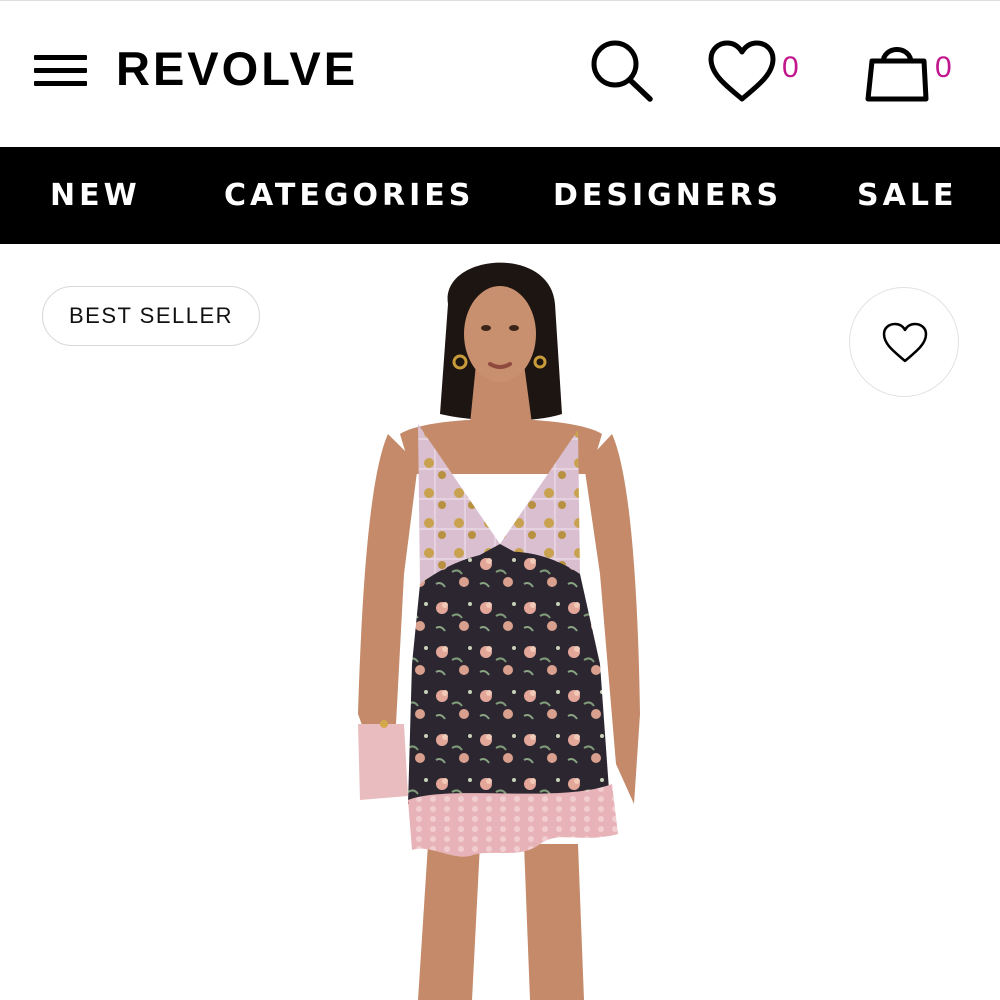 This screenshot has height=1000, width=1000. I want to click on nav-item-sale: SALE, so click(907, 195).